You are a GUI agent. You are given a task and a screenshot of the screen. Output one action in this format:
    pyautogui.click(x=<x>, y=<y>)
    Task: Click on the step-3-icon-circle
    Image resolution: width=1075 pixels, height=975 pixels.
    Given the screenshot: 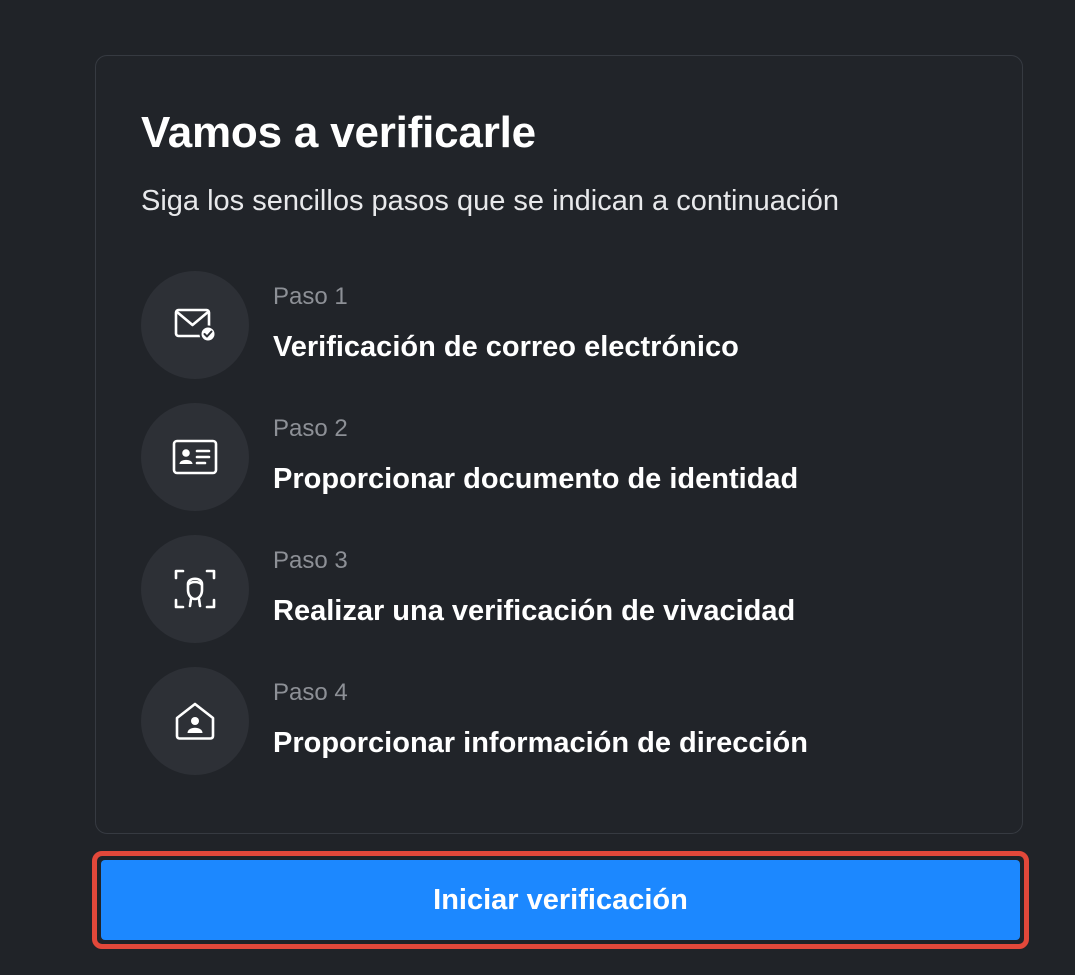 What is the action you would take?
    pyautogui.click(x=195, y=589)
    